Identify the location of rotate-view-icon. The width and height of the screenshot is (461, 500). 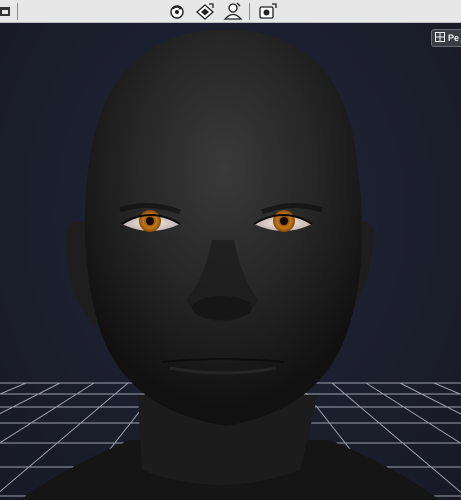
(177, 11).